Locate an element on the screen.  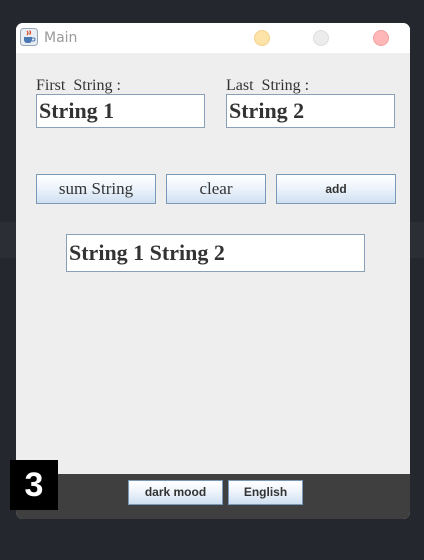
java-cup-icon is located at coordinates (29, 37).